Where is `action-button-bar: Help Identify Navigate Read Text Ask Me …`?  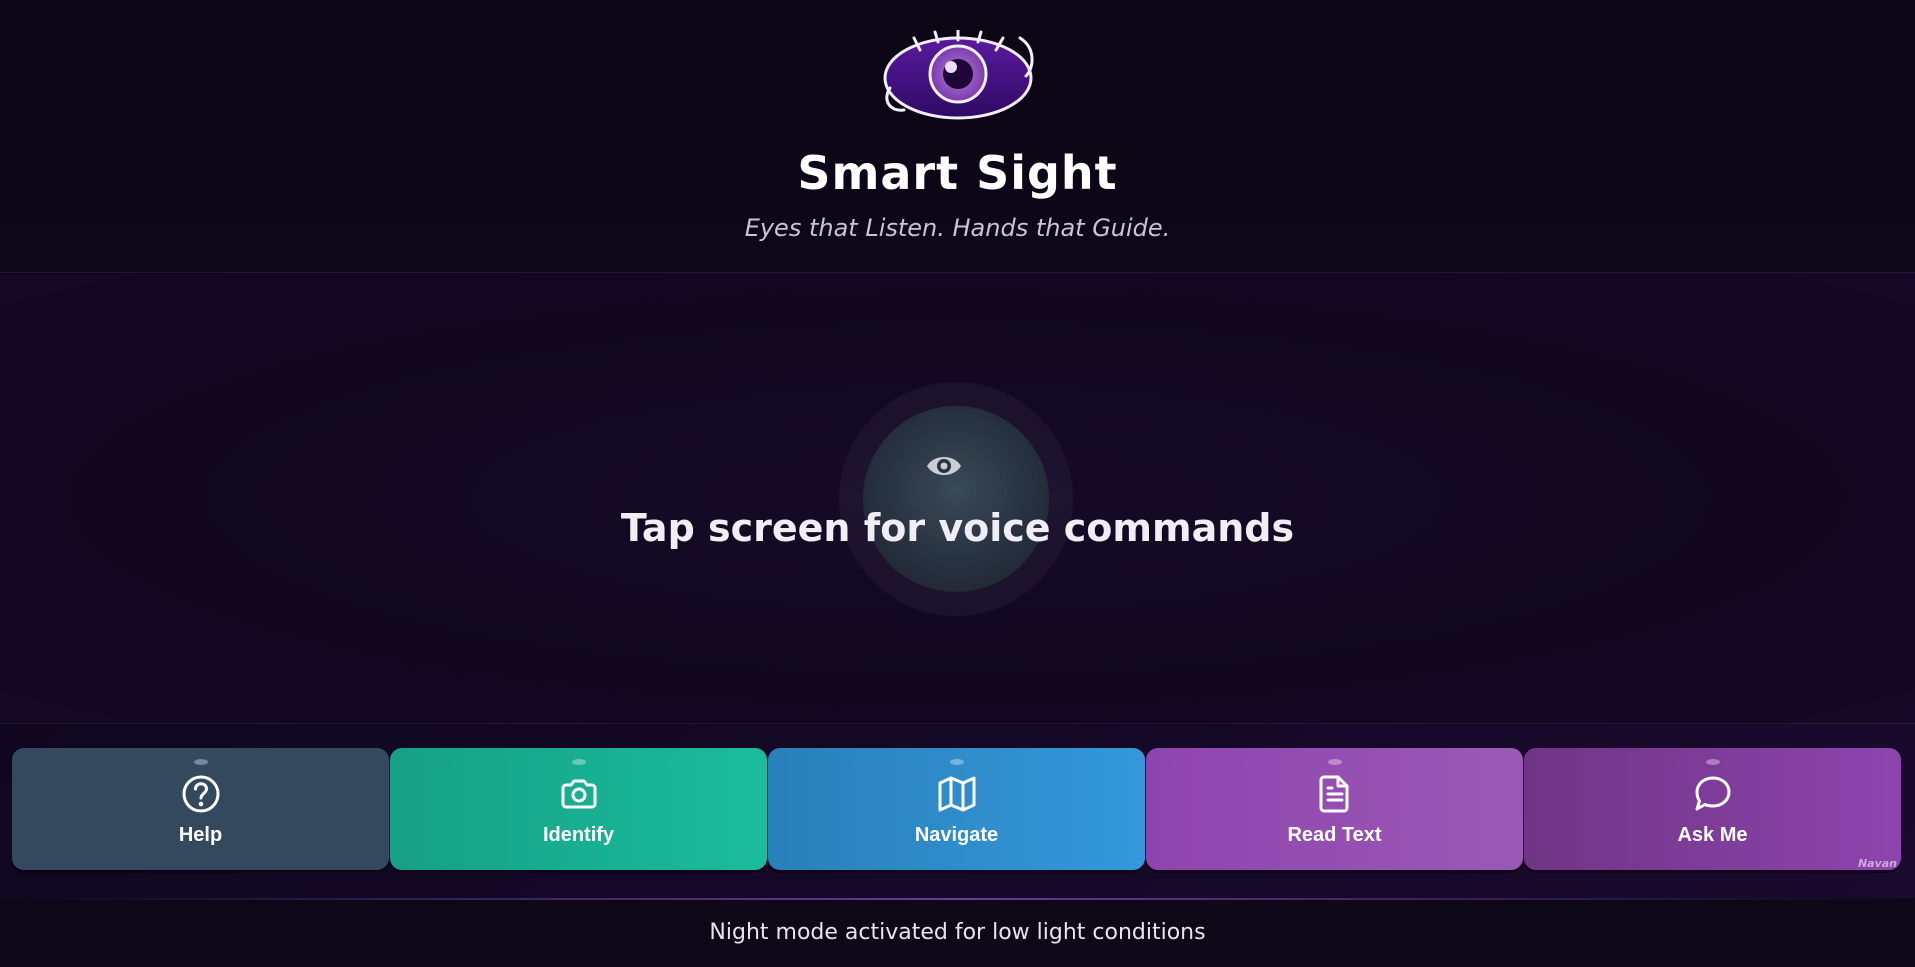 action-button-bar: Help Identify Navigate Read Text Ask Me … is located at coordinates (957, 810).